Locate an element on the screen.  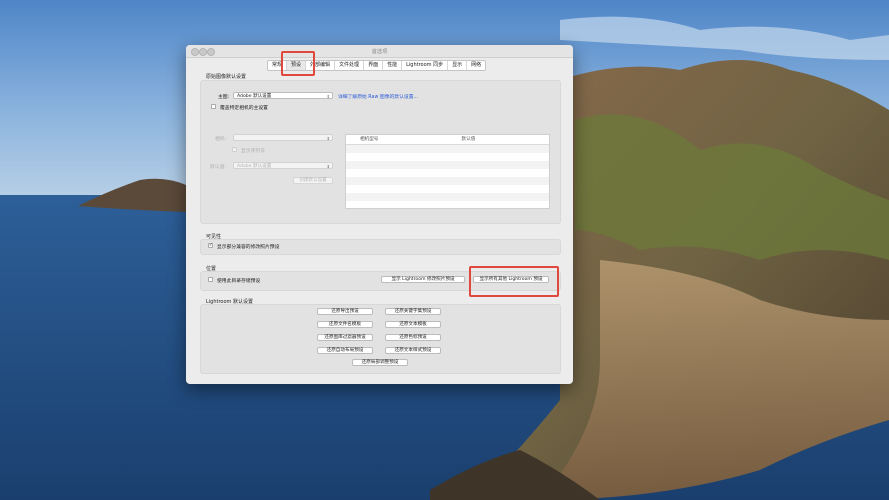
partial-compatible-checkbox: ✓ is located at coordinates (210, 245).